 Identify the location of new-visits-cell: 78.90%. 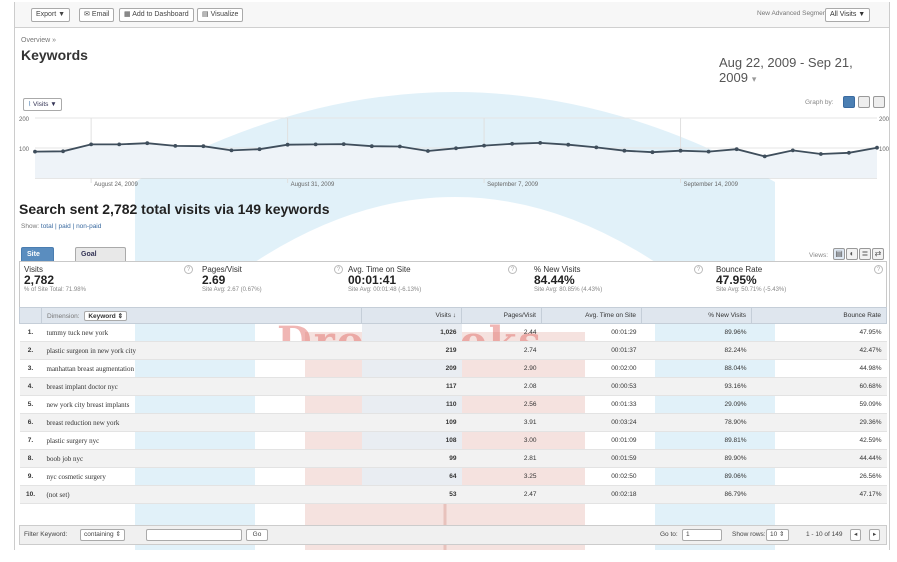
(696, 422).